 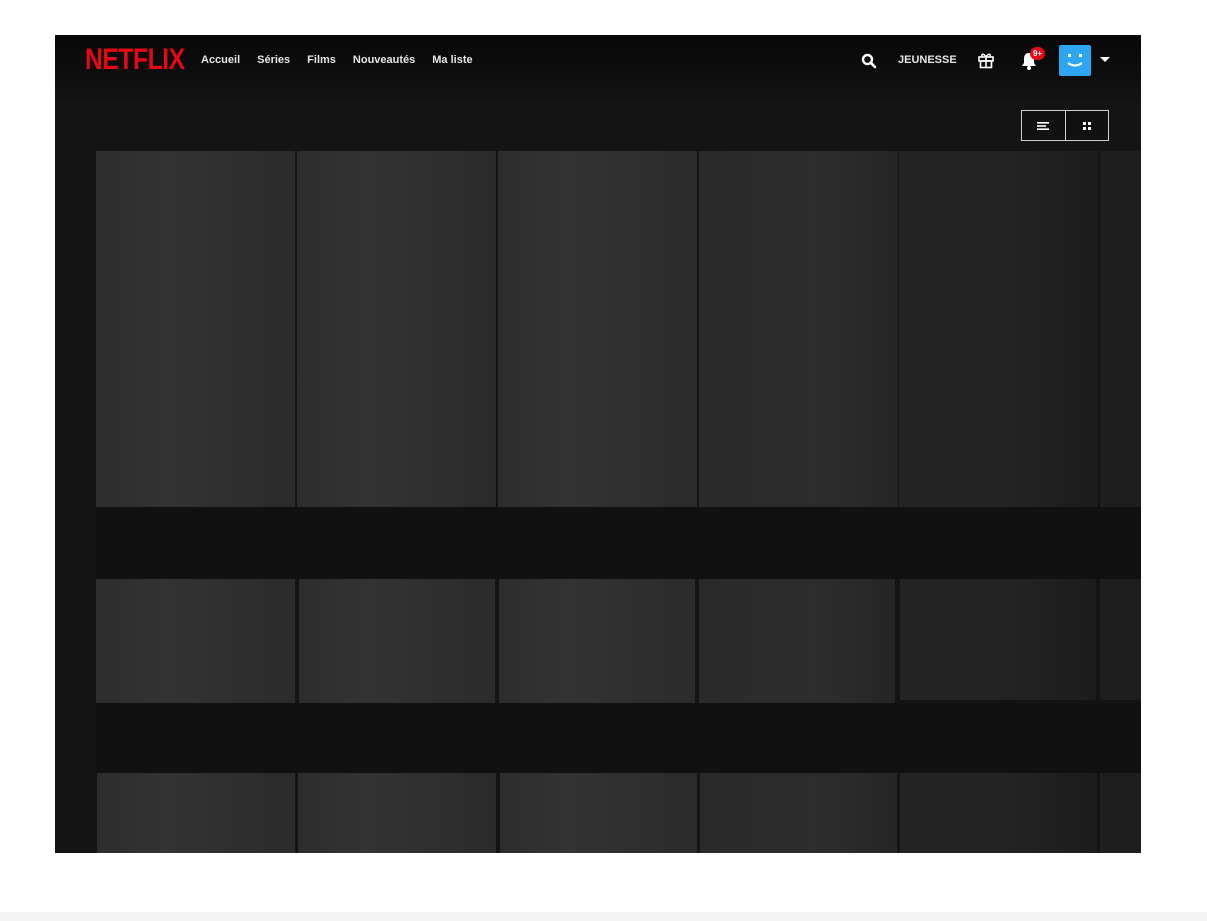 What do you see at coordinates (603, 916) in the screenshot?
I see `page-bottom-strip` at bounding box center [603, 916].